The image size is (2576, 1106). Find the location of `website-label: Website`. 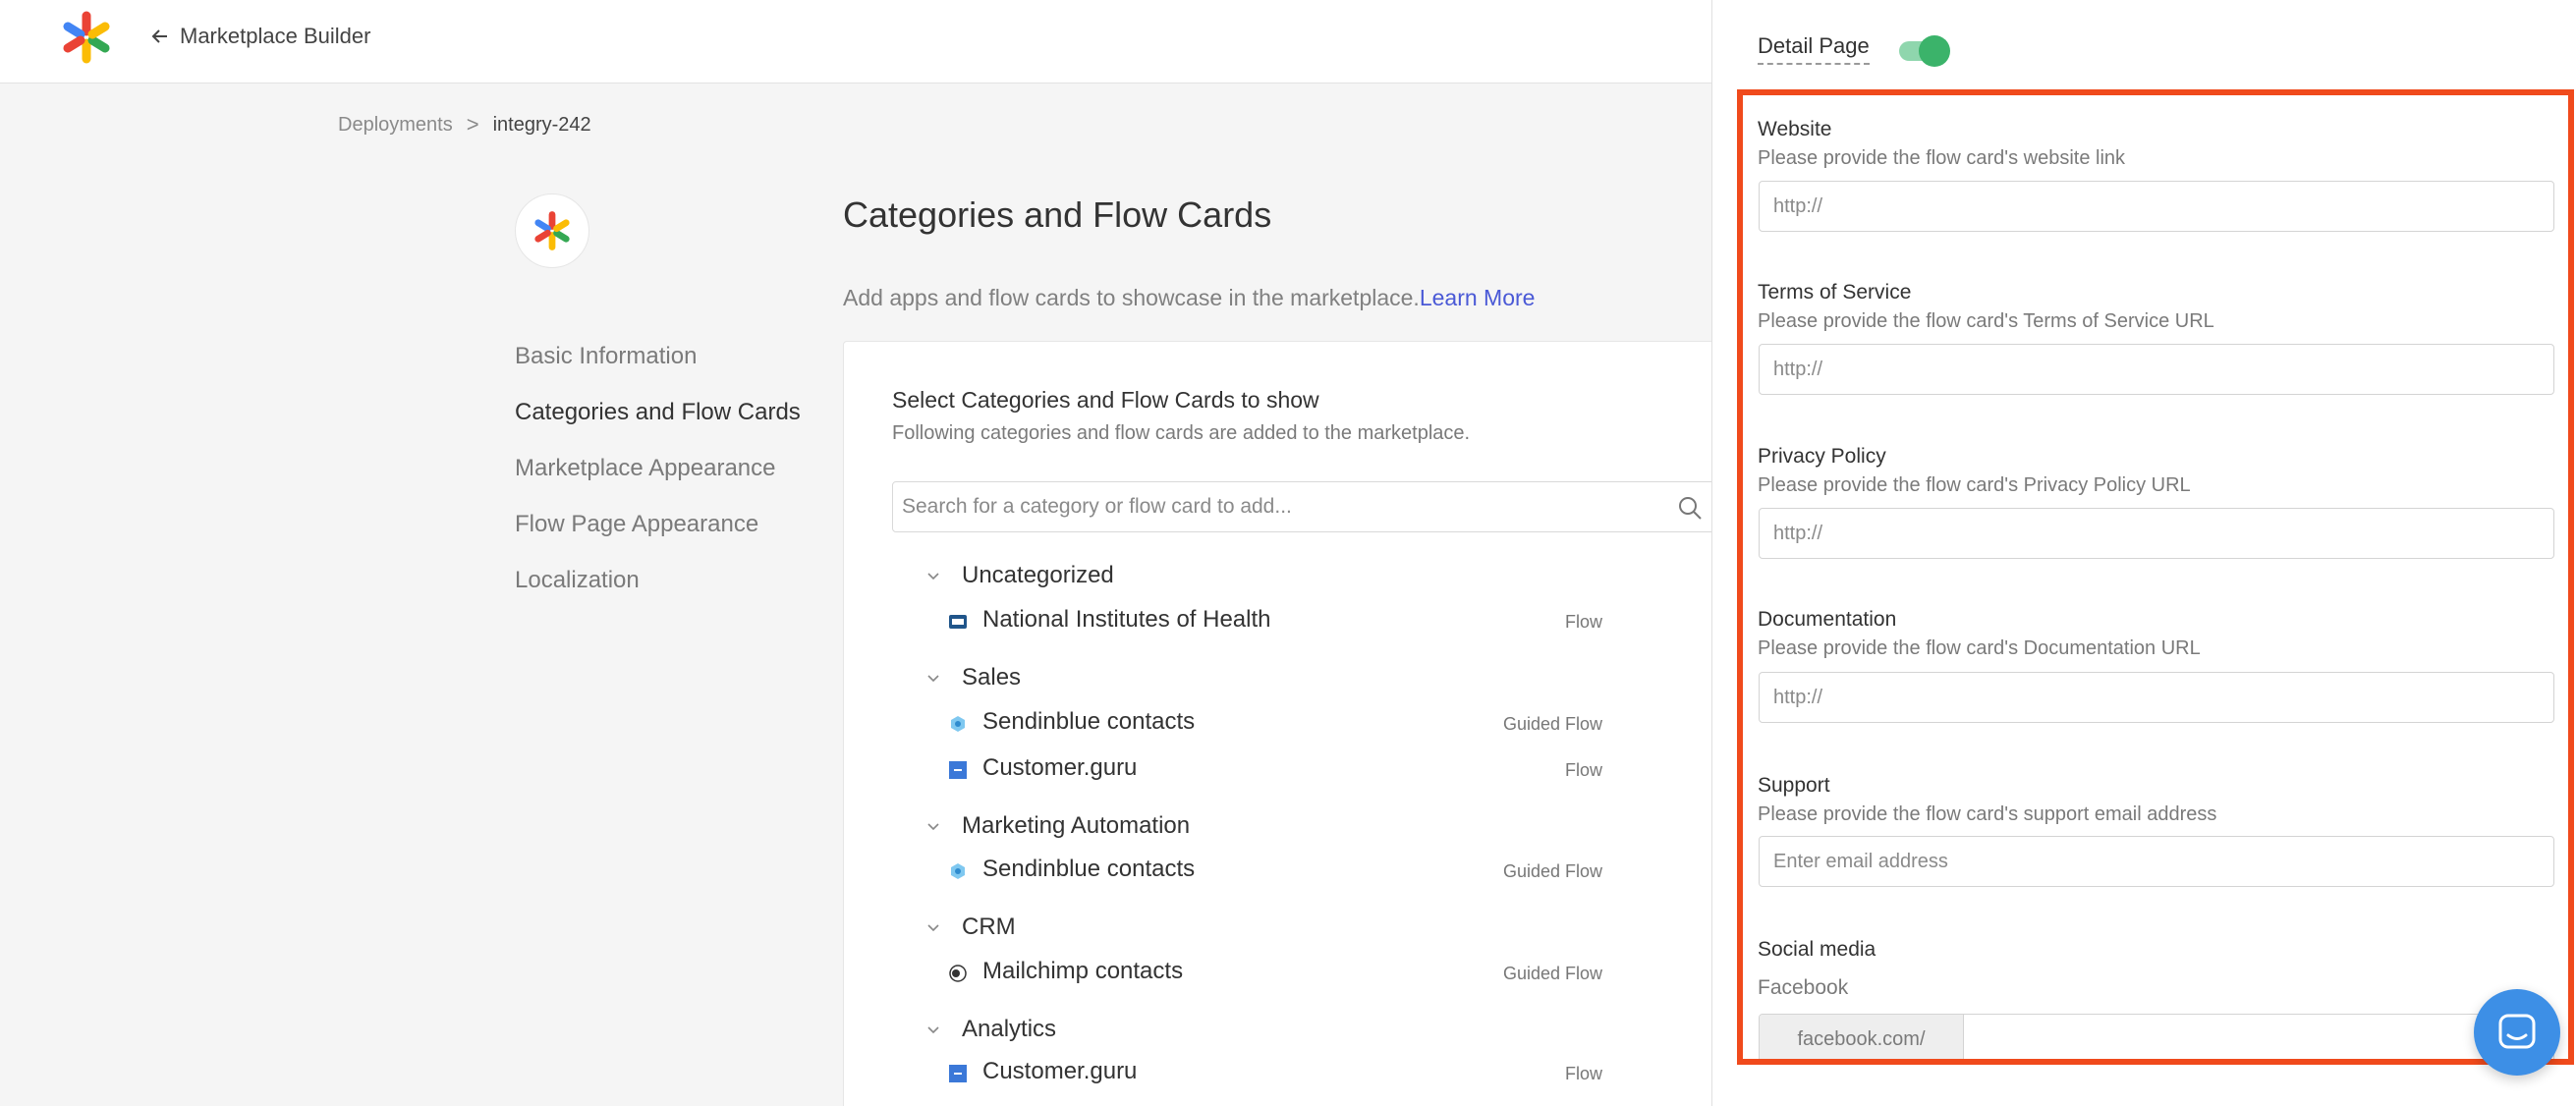

website-label: Website is located at coordinates (1795, 129).